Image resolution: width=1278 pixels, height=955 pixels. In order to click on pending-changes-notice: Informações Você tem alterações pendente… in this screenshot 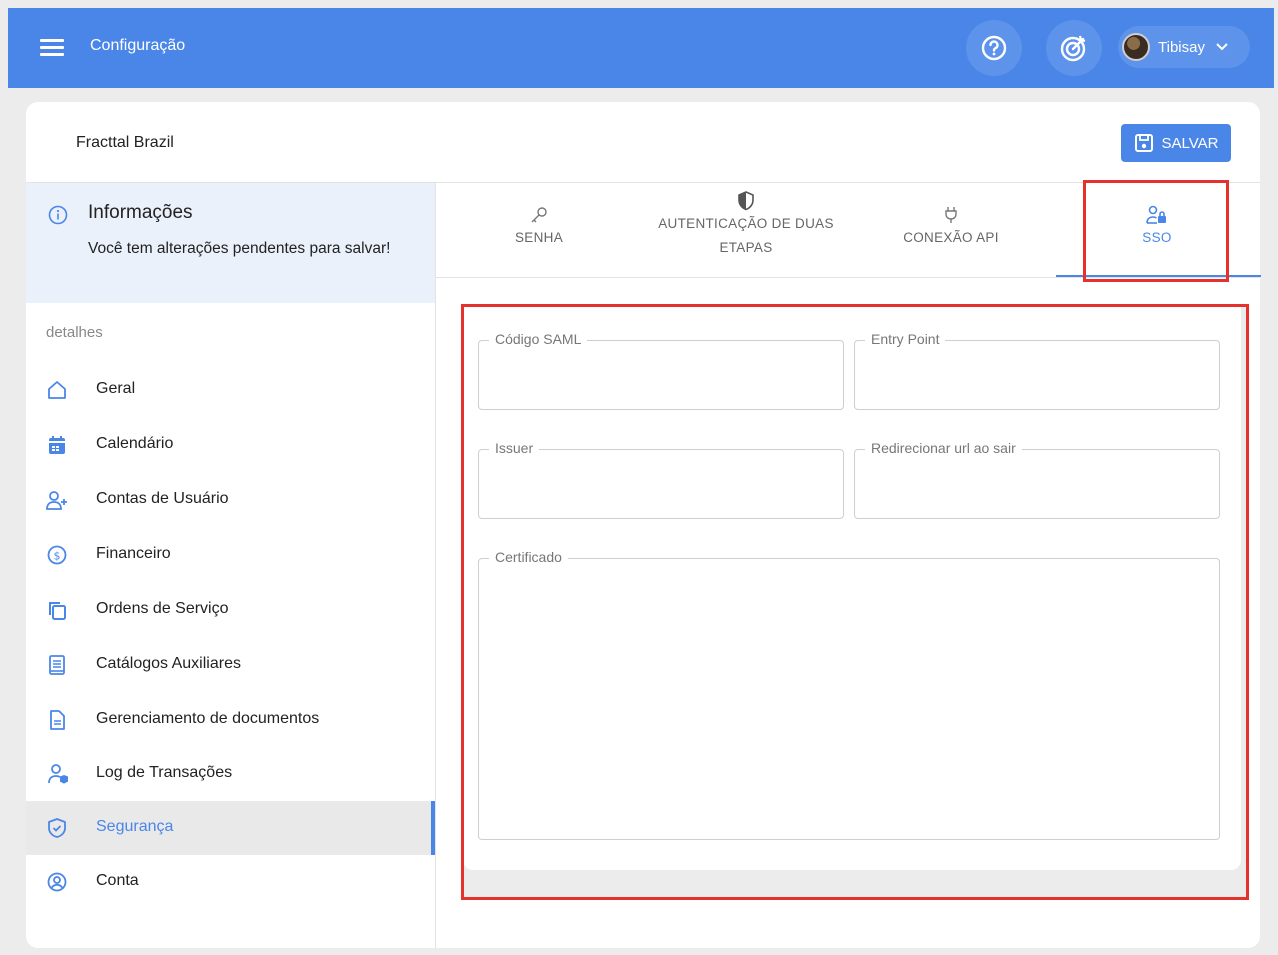, I will do `click(230, 243)`.